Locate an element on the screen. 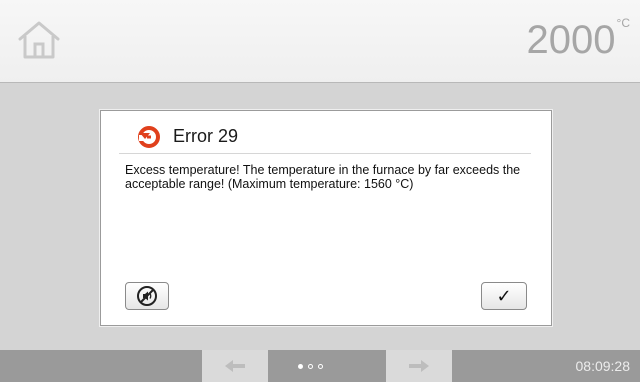 The image size is (640, 382). mute-sound-icon is located at coordinates (147, 296).